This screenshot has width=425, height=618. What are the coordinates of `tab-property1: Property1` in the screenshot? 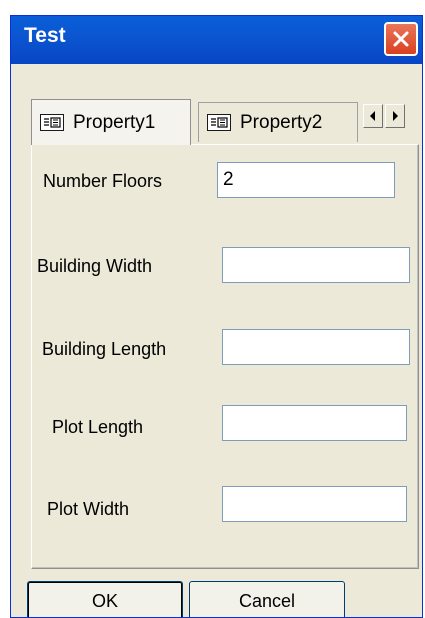 It's located at (111, 122).